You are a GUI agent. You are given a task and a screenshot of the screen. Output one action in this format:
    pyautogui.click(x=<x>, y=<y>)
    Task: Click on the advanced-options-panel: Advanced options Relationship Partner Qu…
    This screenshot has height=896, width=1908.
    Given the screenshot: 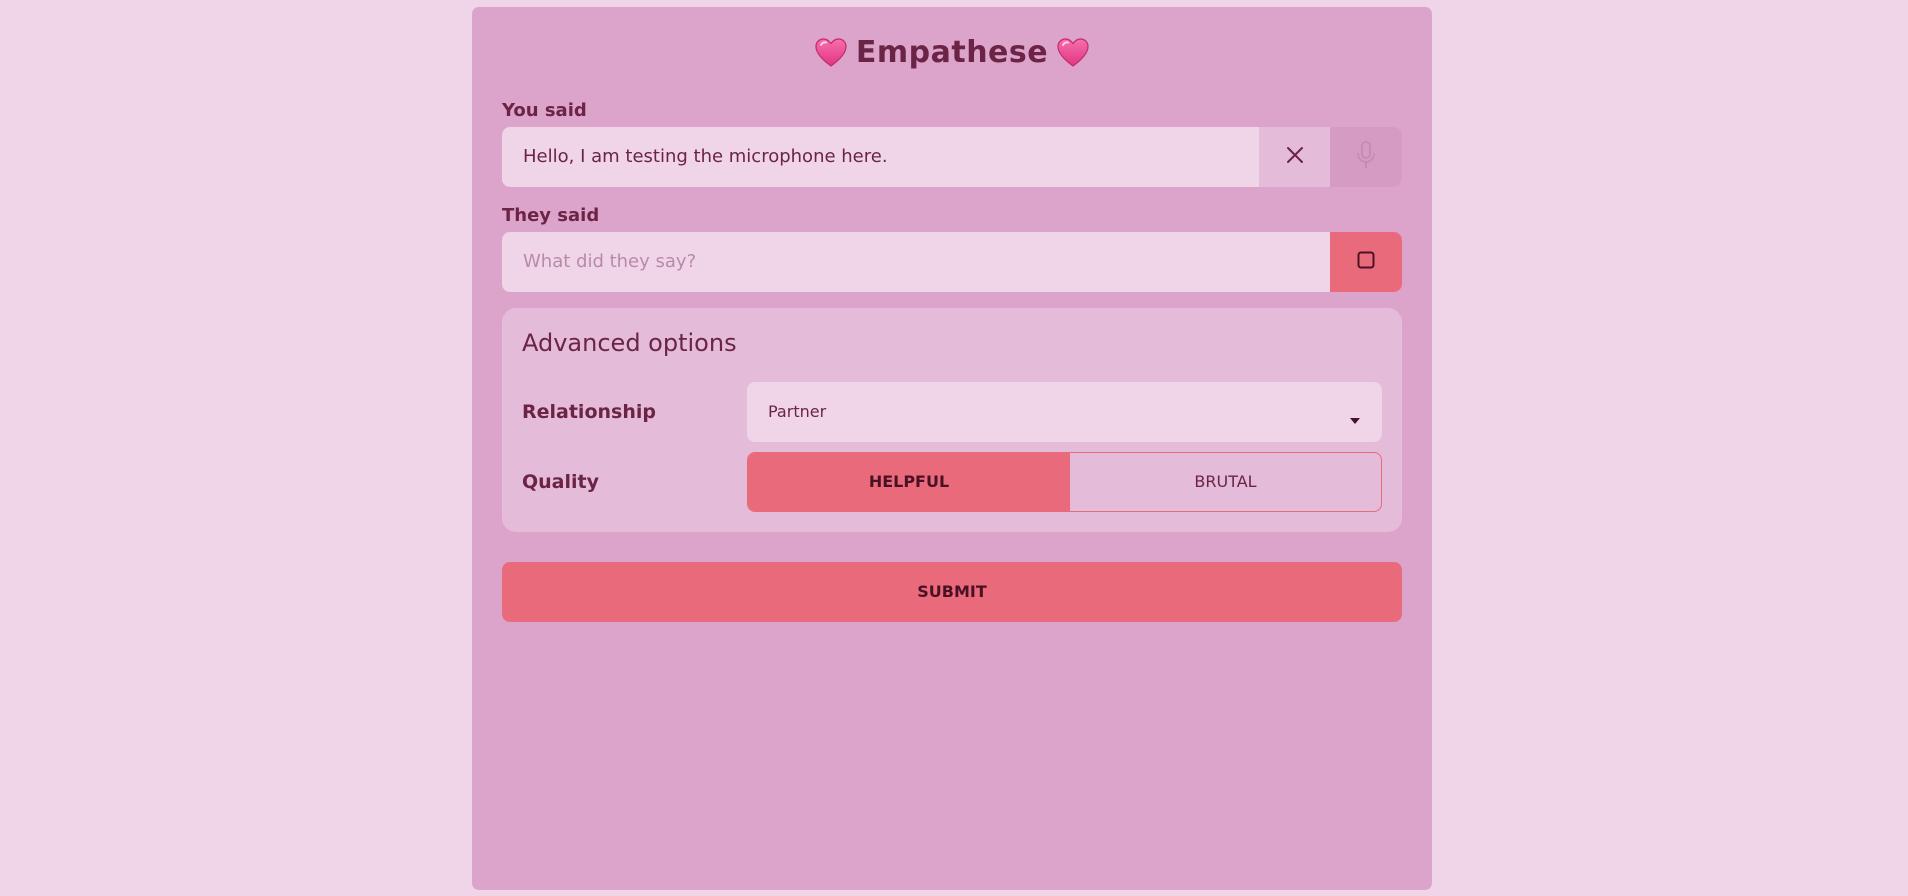 What is the action you would take?
    pyautogui.click(x=952, y=420)
    